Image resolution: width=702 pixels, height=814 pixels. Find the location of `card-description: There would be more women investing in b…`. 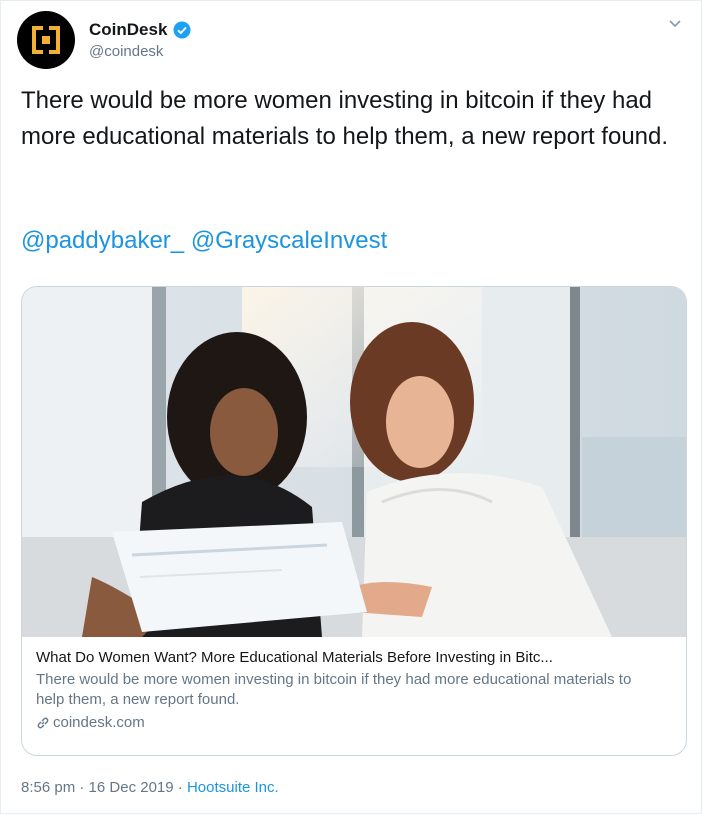

card-description: There would be more women investing in b… is located at coordinates (334, 689).